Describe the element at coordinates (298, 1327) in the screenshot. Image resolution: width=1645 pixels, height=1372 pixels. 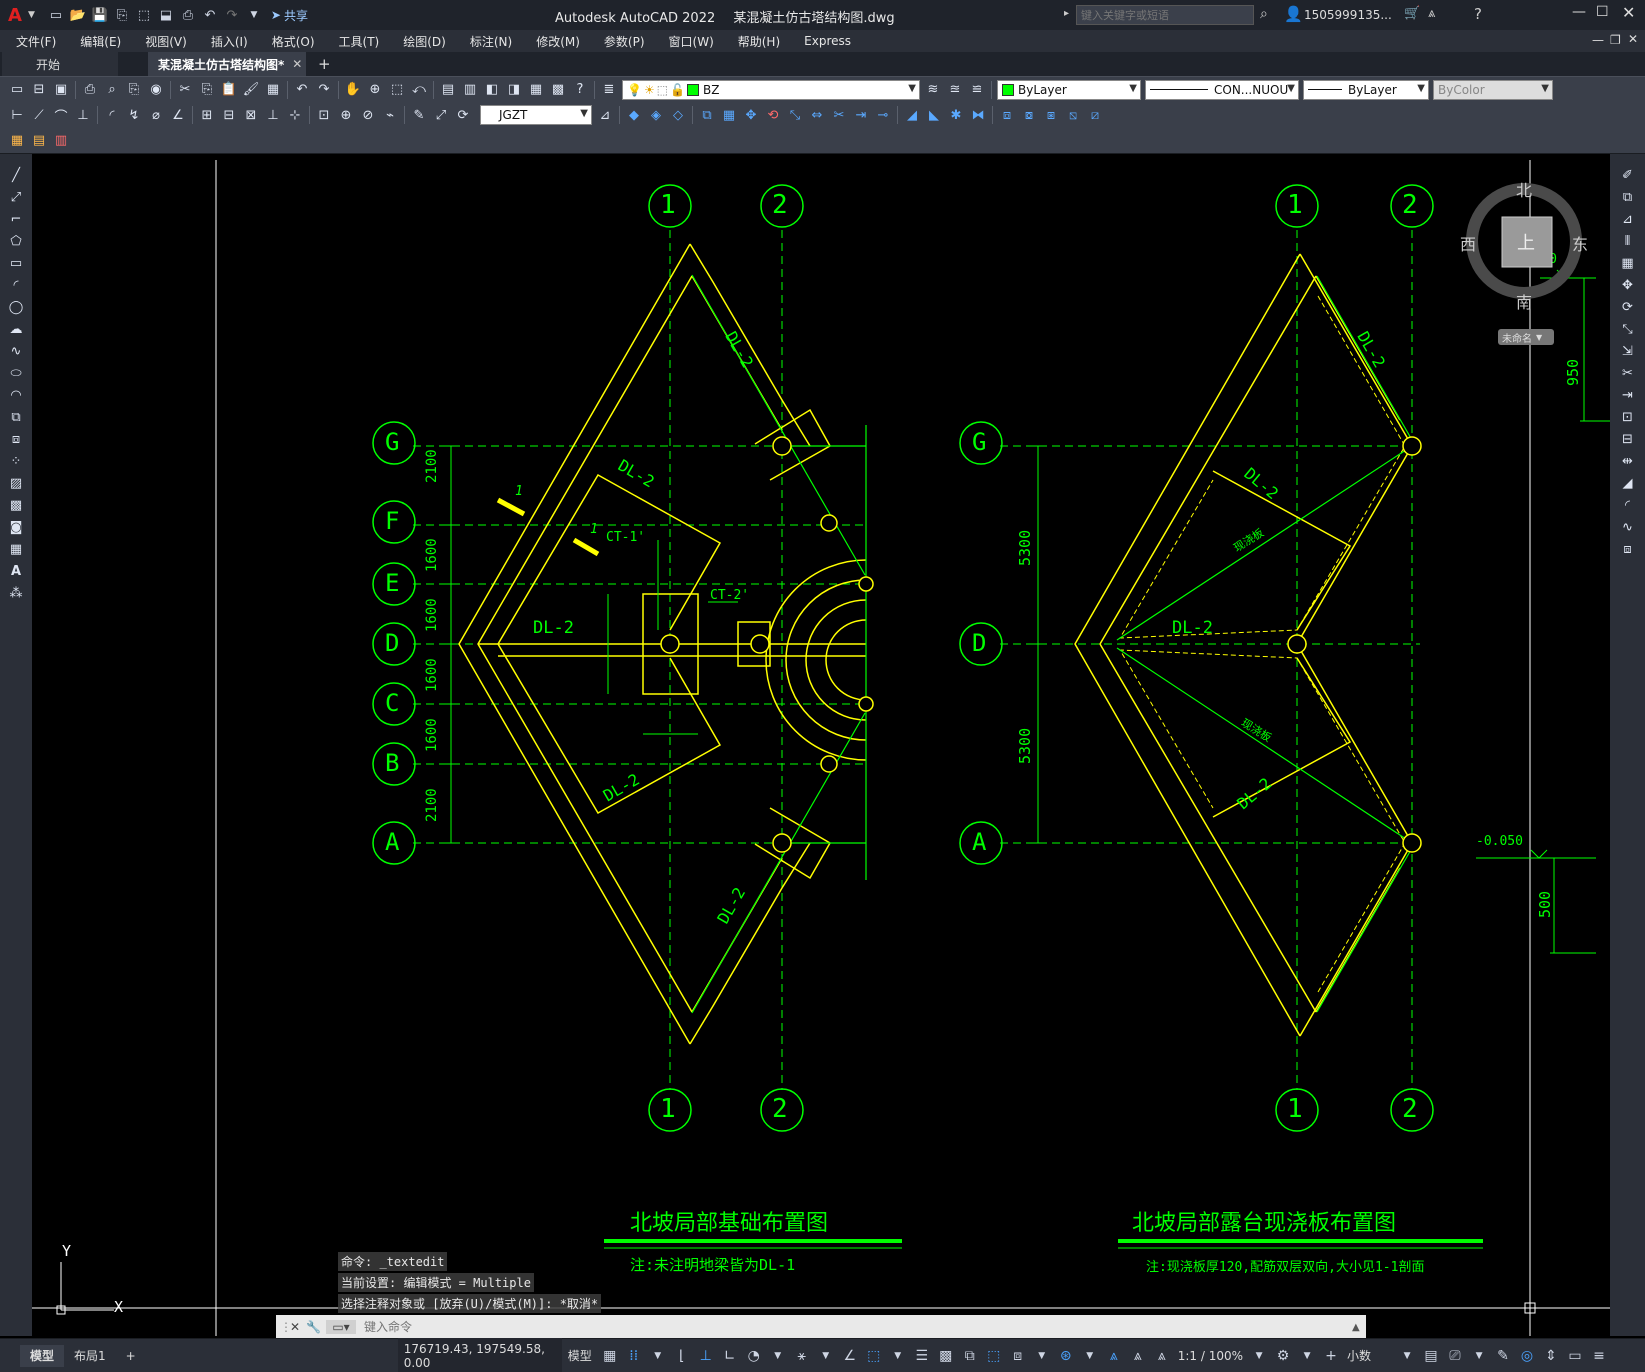
I see `cmd-close-icon: ✕` at that location.